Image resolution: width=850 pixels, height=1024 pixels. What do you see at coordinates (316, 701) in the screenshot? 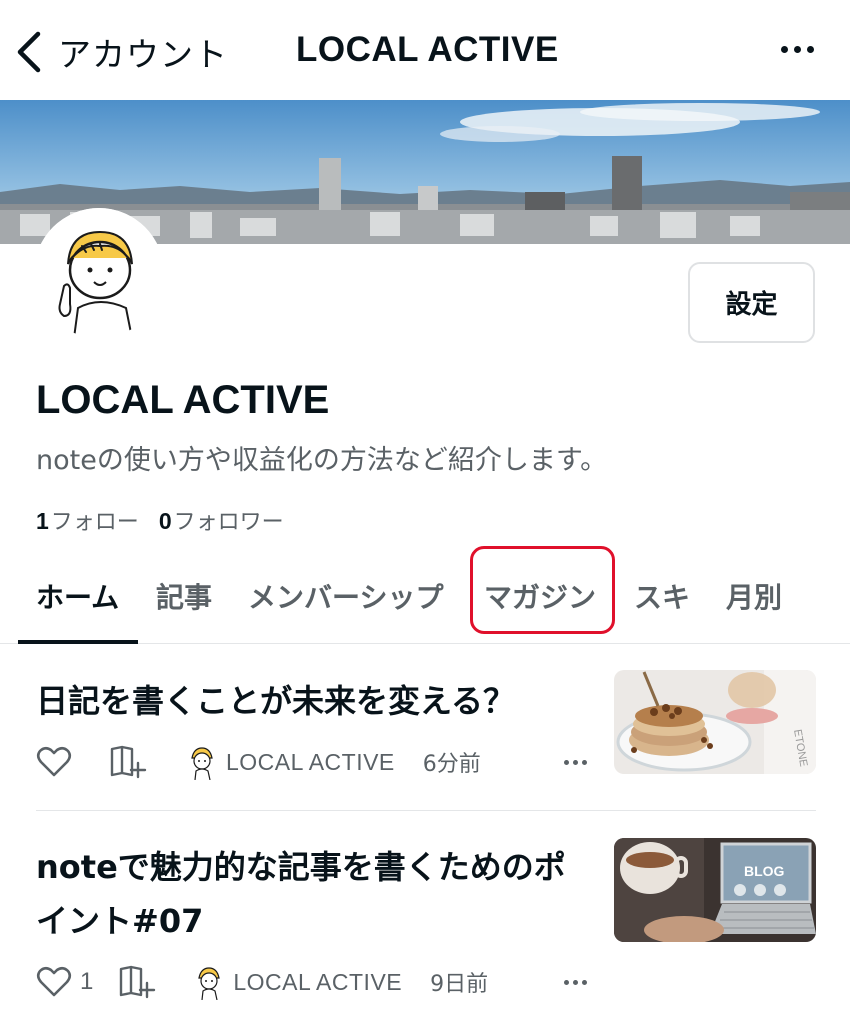
I see `article-title: 日記を書くことが未来を変える？` at bounding box center [316, 701].